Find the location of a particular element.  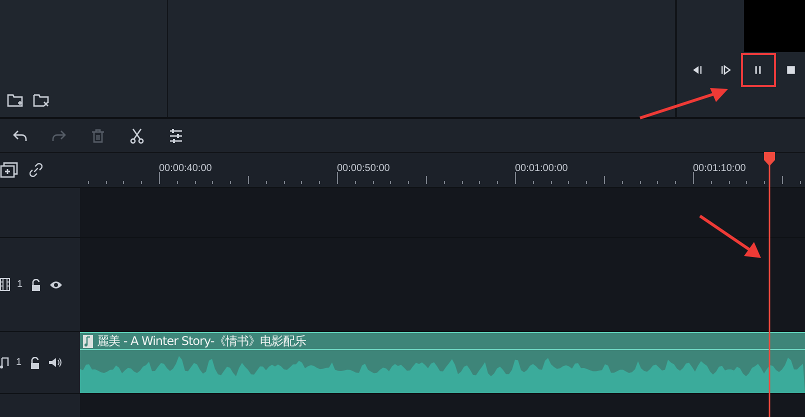

audio-clip: 麗美 - A Winter Story-《情书》电影配乐 is located at coordinates (442, 362).